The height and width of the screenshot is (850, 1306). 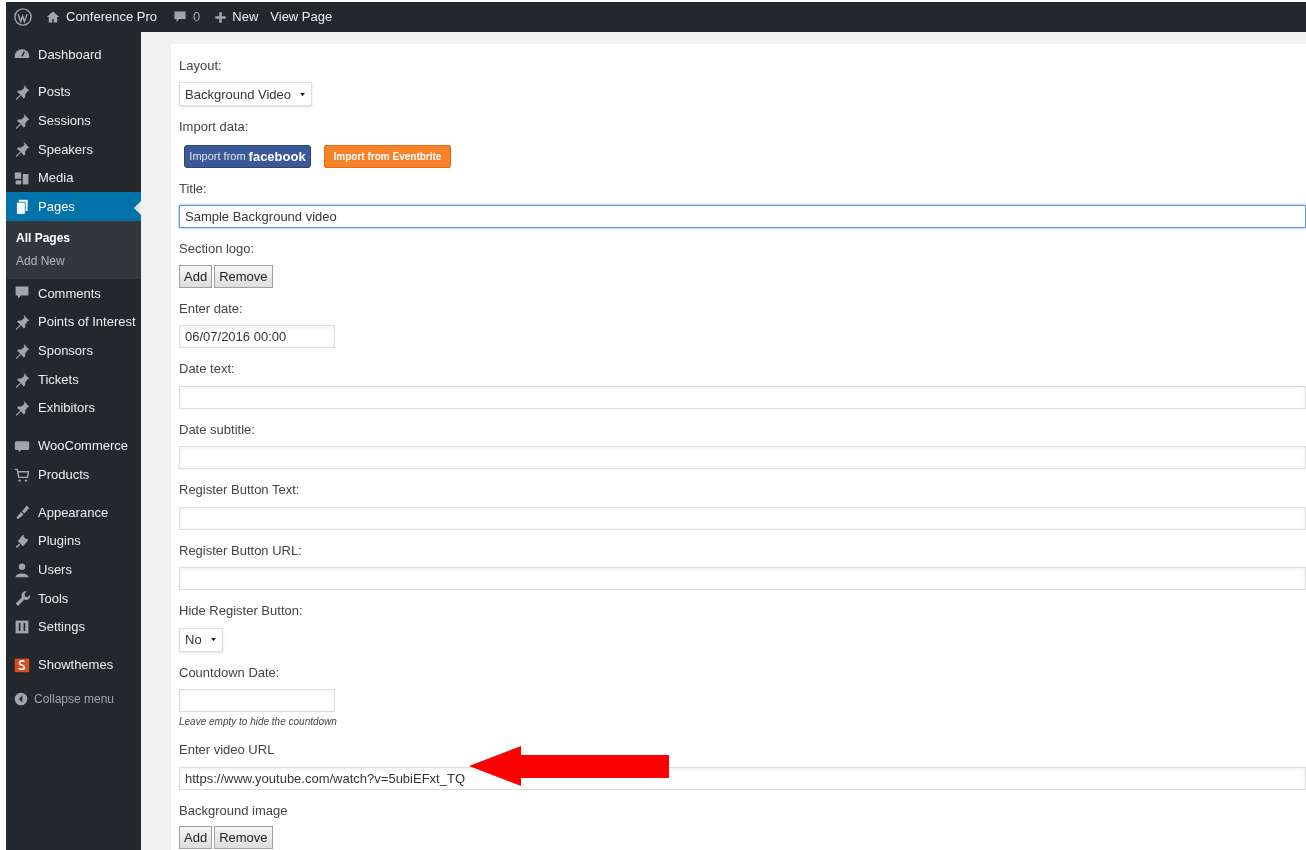 I want to click on menu-item: Products, so click(x=73, y=474).